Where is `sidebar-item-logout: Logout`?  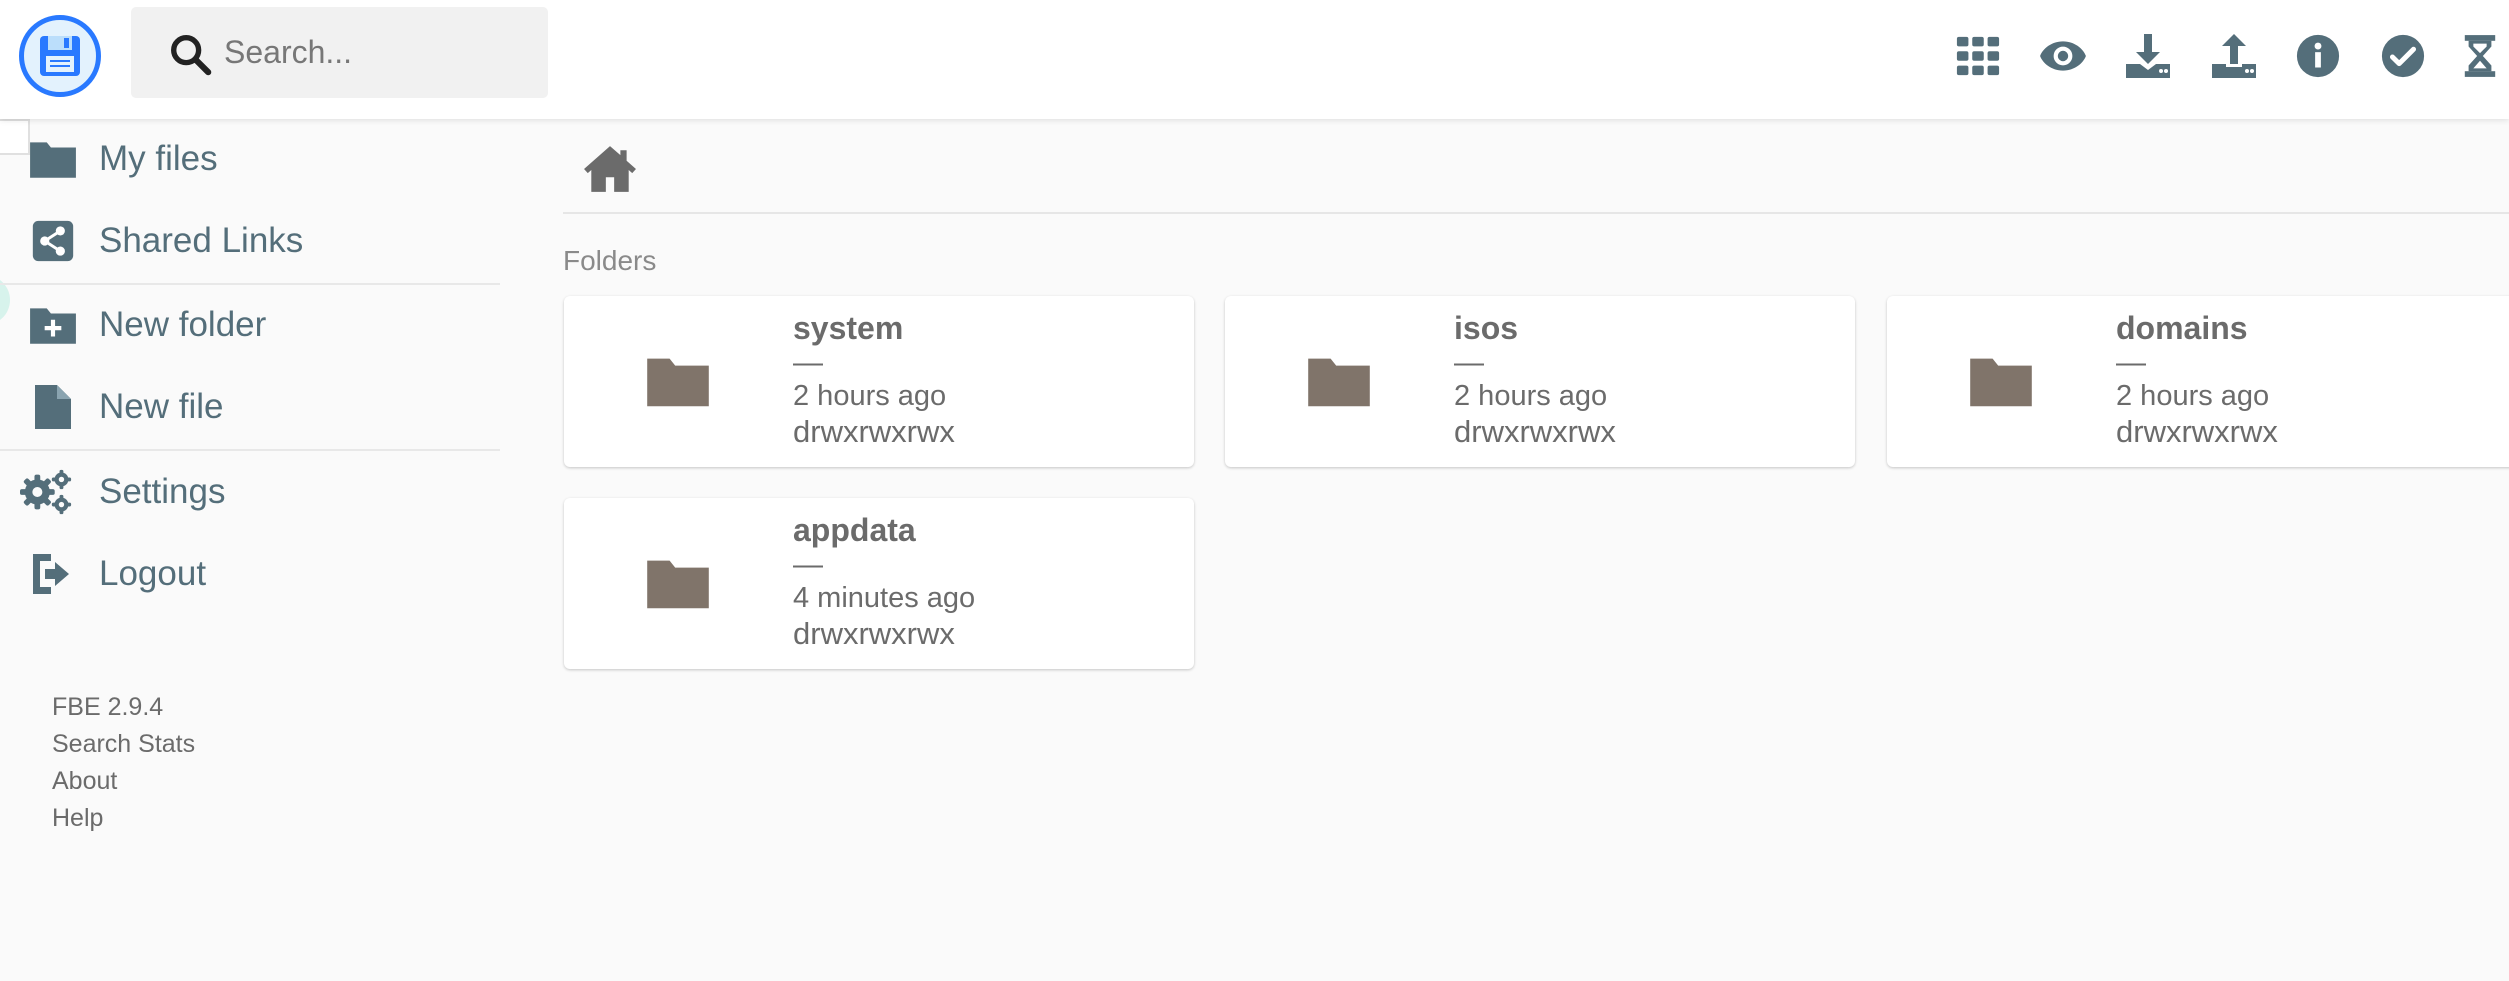
sidebar-item-logout: Logout is located at coordinates (250, 574).